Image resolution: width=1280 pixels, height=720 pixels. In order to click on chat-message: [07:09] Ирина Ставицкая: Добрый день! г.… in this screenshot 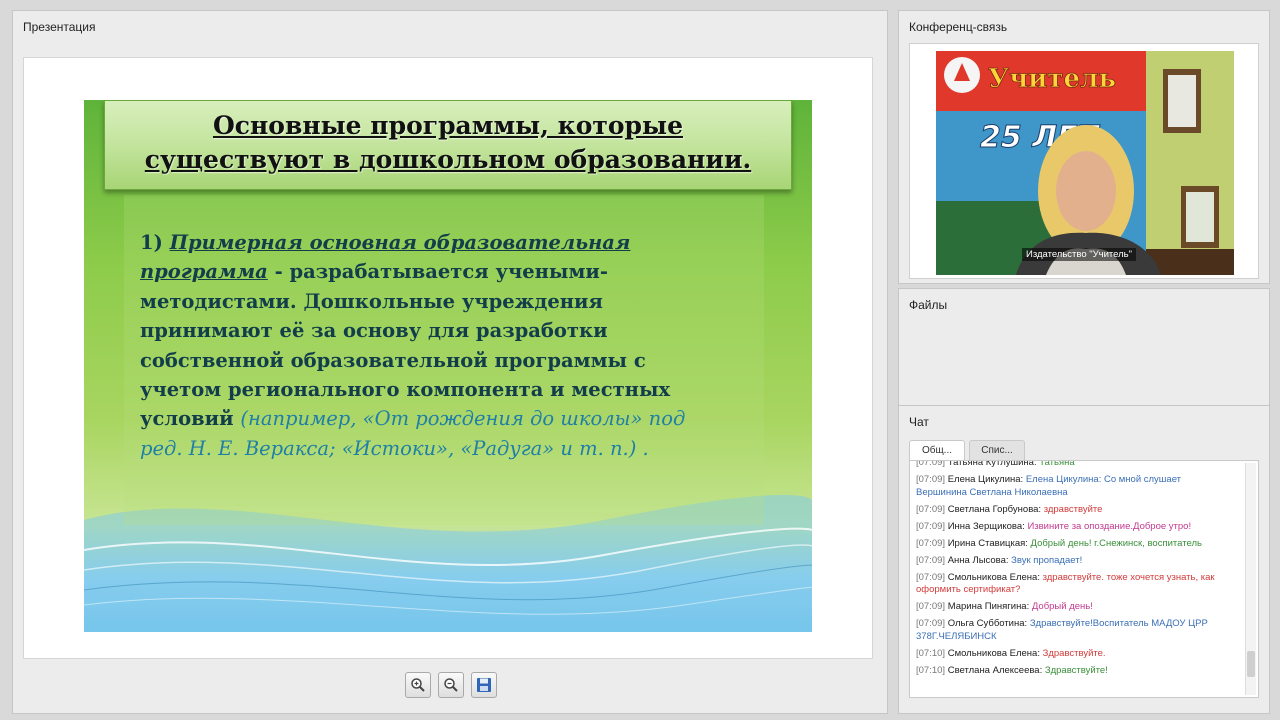, I will do `click(1078, 544)`.